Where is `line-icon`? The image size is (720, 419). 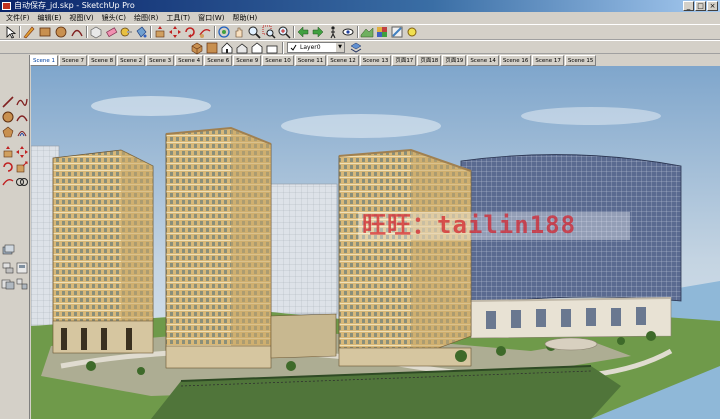 line-icon is located at coordinates (8, 102).